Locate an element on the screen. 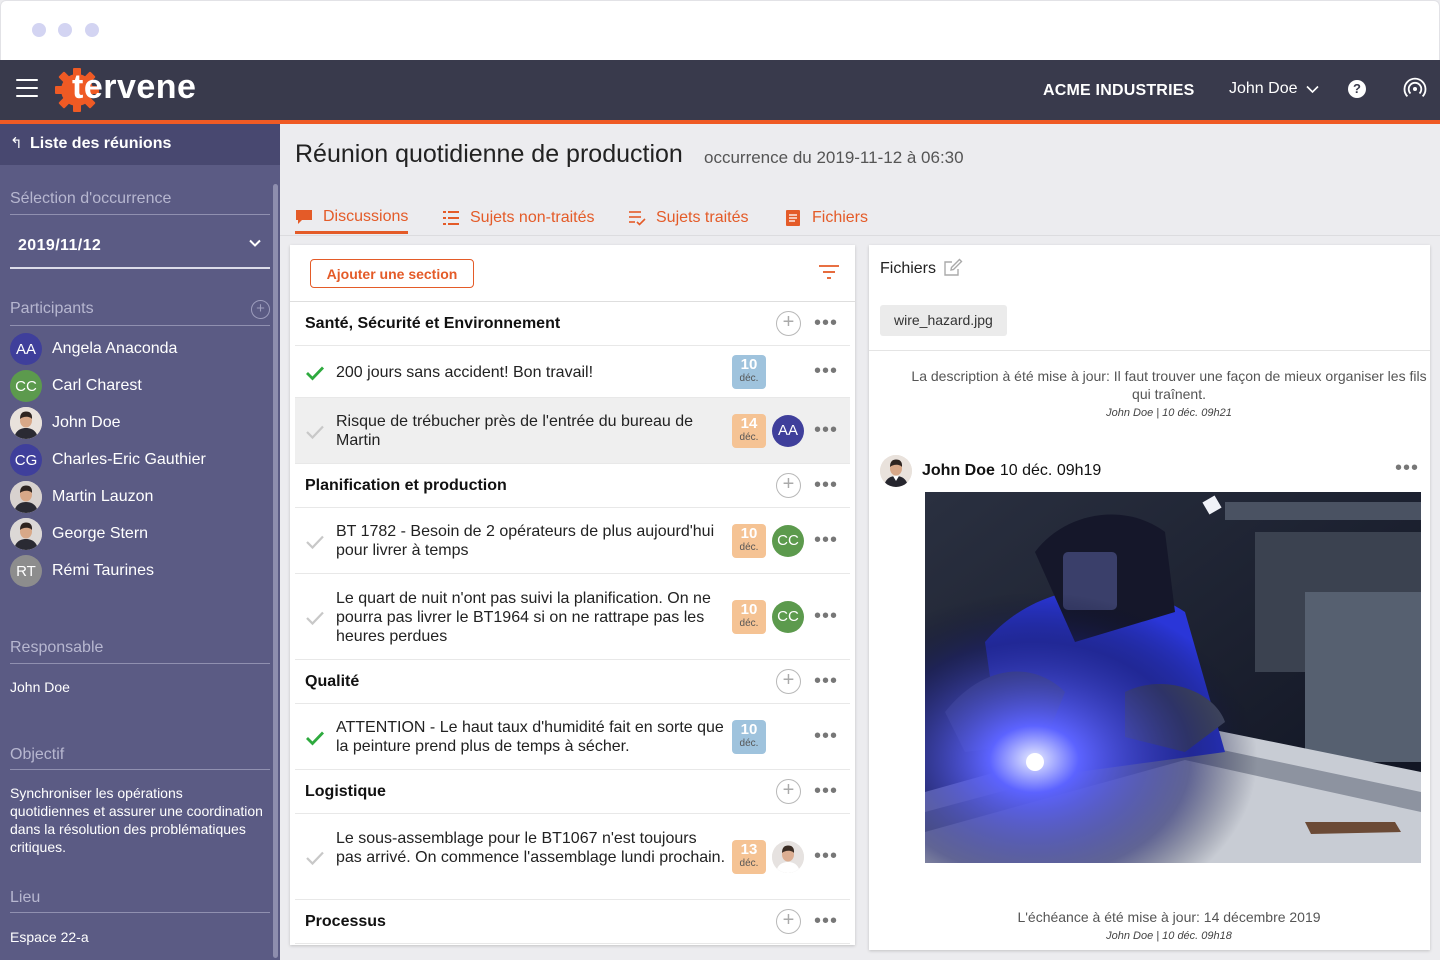 The height and width of the screenshot is (960, 1440). section-header: Planification et production + ••• is located at coordinates (572, 486).